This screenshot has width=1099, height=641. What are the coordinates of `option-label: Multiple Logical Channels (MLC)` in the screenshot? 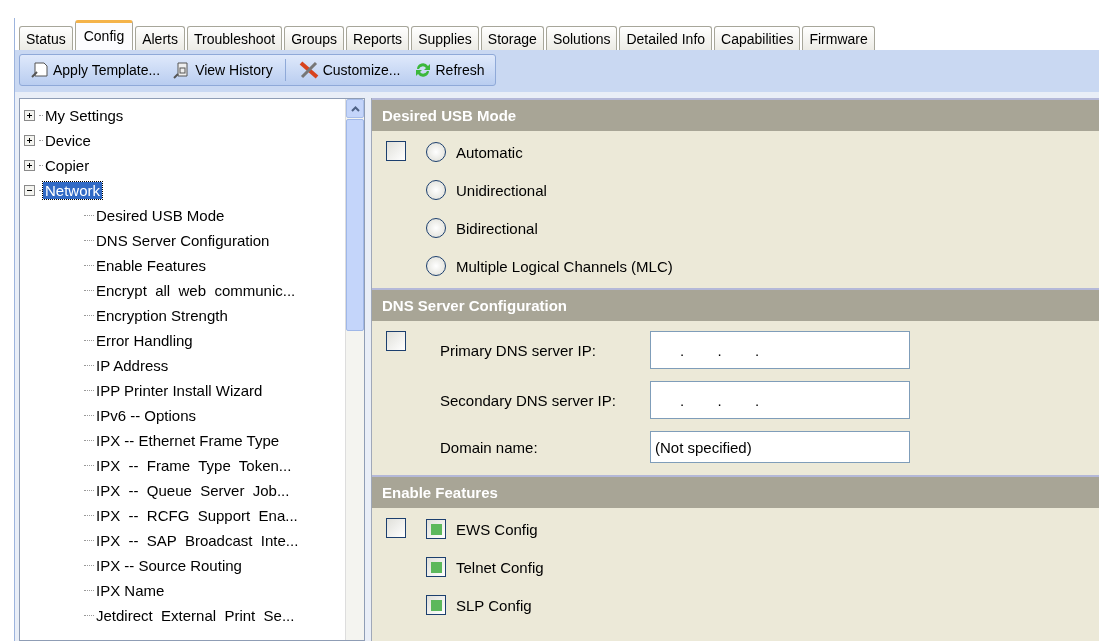 It's located at (564, 266).